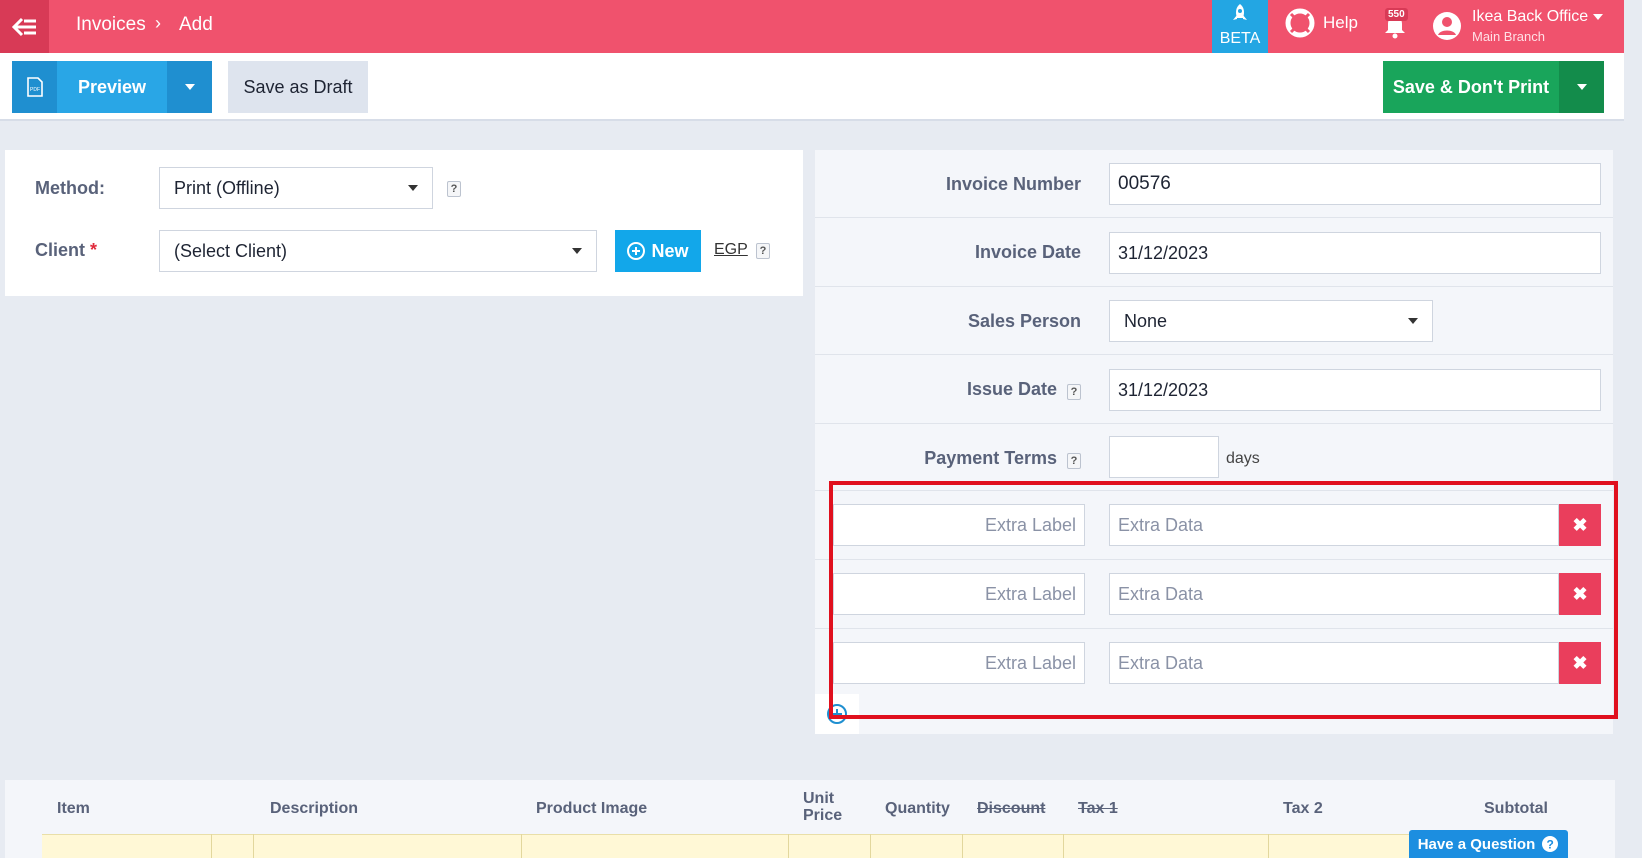  Describe the element at coordinates (1508, 36) in the screenshot. I see `user-branch: Main Branch` at that location.